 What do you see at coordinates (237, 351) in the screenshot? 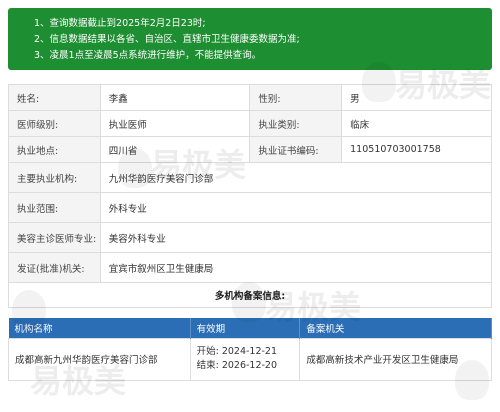
I see `validity-start: 开始: 2024-12-21` at bounding box center [237, 351].